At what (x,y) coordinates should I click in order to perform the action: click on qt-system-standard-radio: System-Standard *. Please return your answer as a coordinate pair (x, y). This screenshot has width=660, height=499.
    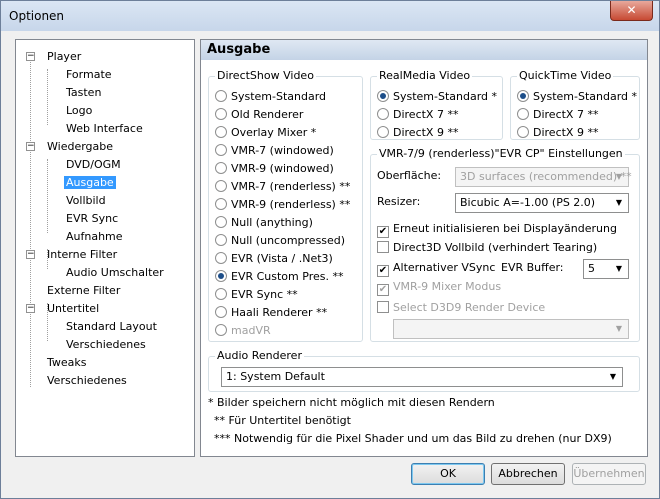
    Looking at the image, I should click on (577, 97).